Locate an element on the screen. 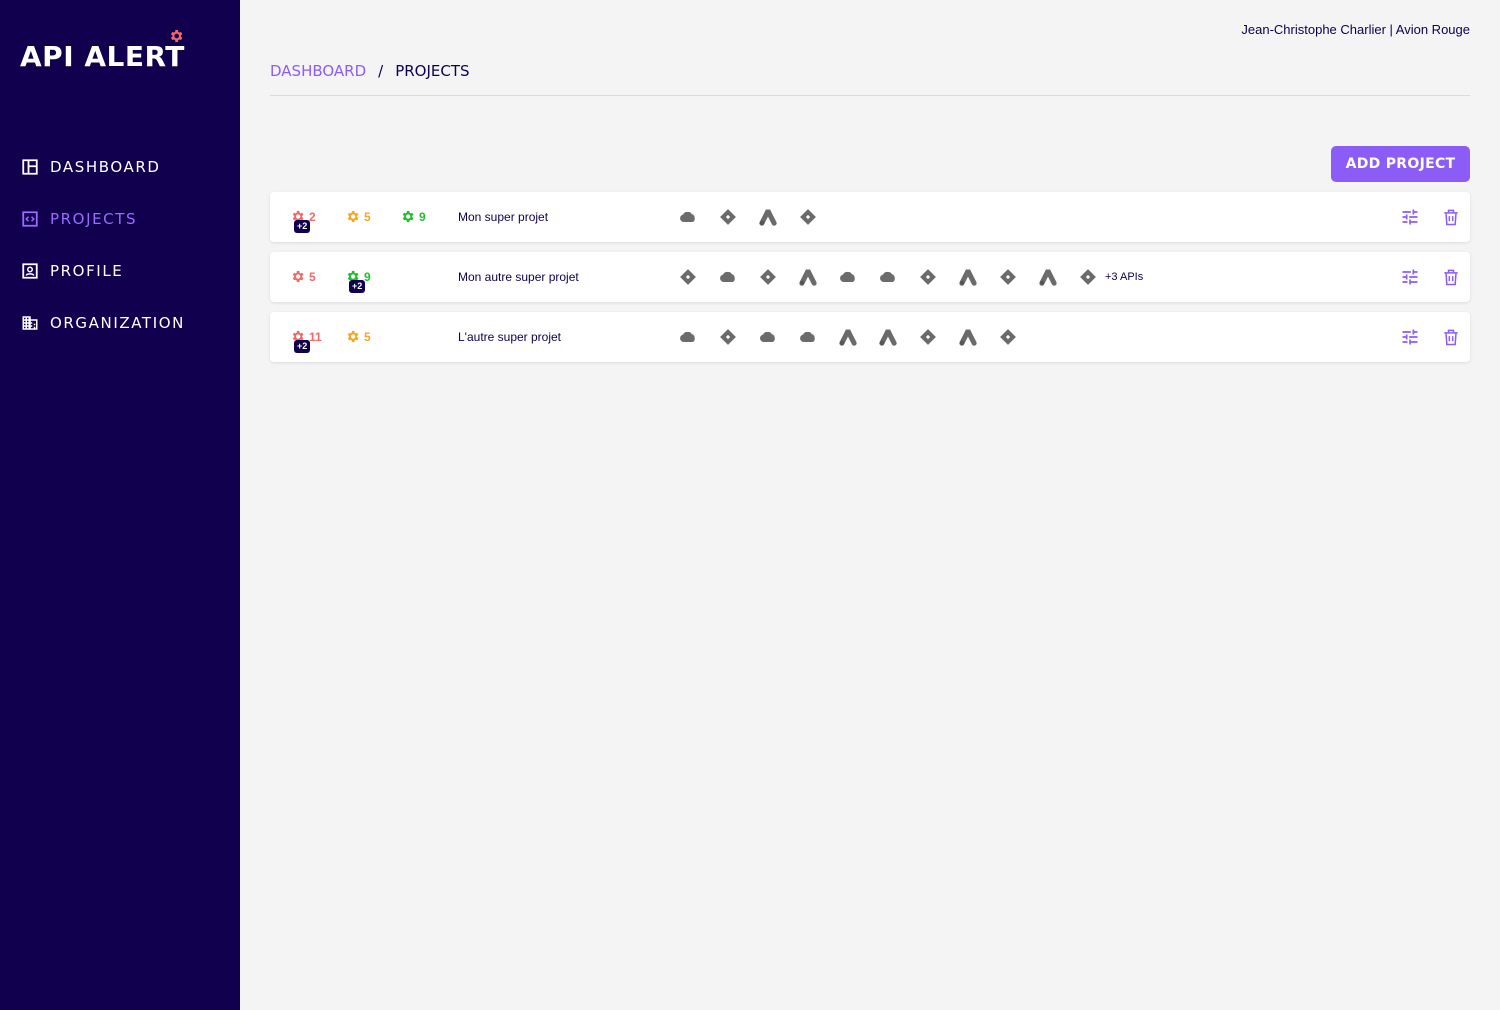  sidebar-item-label: DASHBOARD is located at coordinates (105, 167).